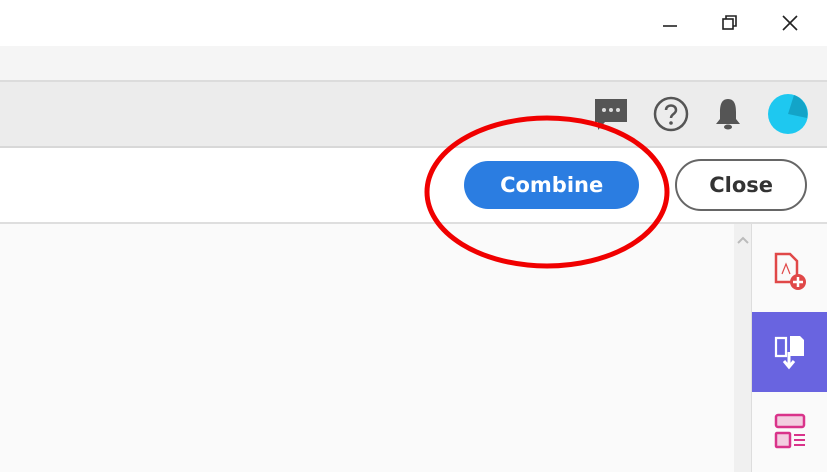  Describe the element at coordinates (611, 114) in the screenshot. I see `chat-icon` at that location.